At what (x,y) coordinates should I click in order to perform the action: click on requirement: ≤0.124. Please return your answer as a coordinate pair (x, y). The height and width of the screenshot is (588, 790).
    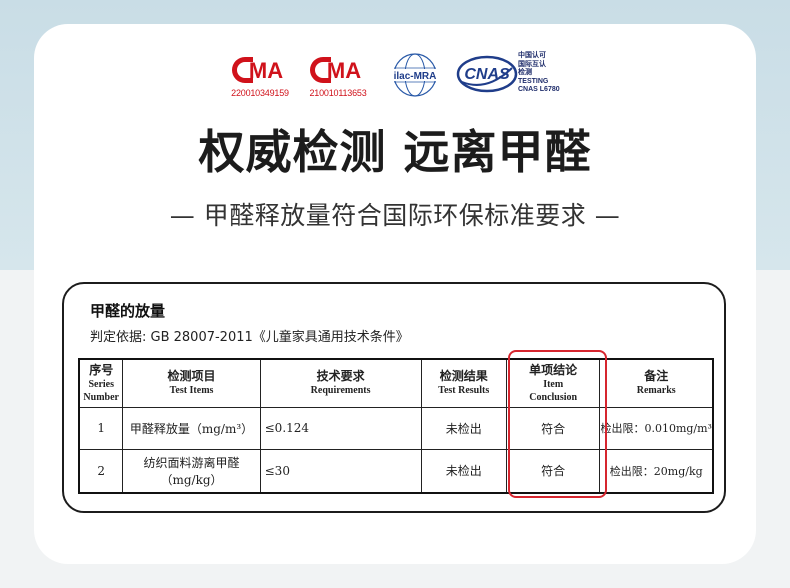
    Looking at the image, I should click on (340, 428).